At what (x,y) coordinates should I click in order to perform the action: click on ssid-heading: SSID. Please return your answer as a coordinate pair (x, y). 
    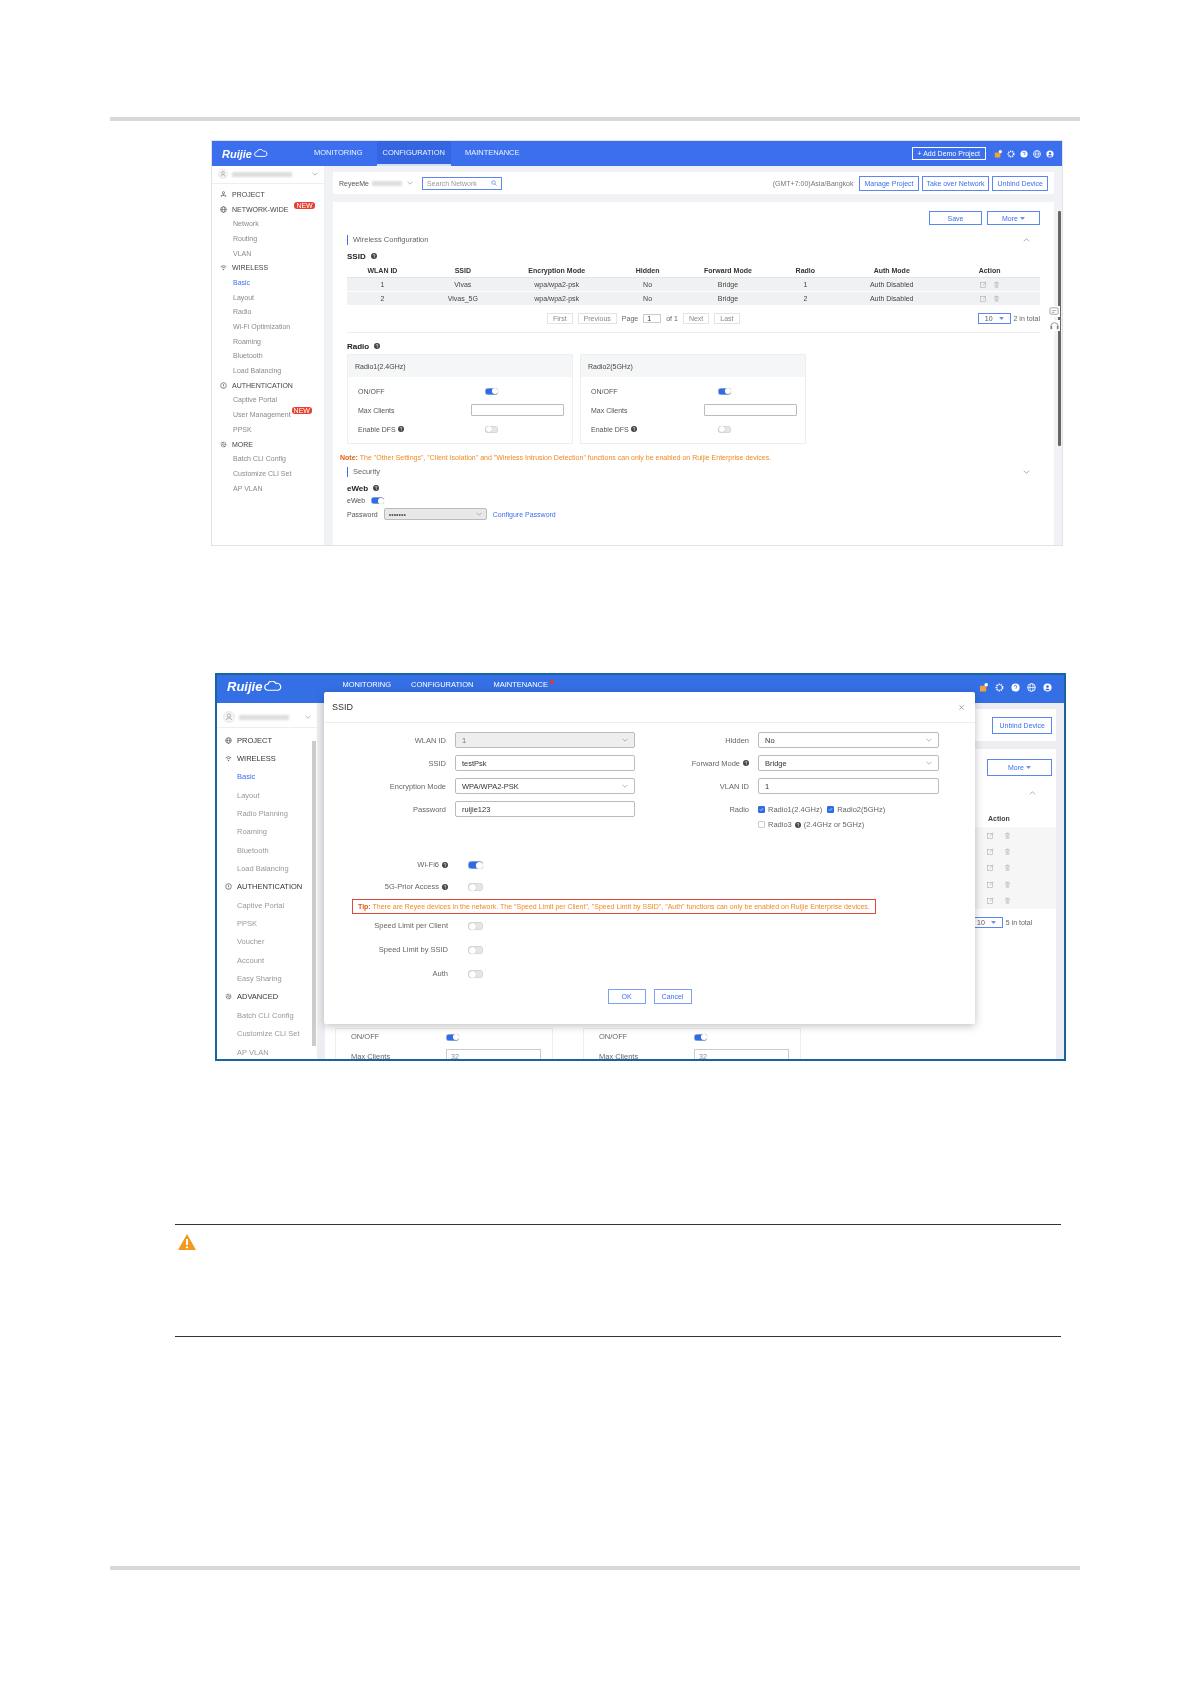
    Looking at the image, I should click on (356, 256).